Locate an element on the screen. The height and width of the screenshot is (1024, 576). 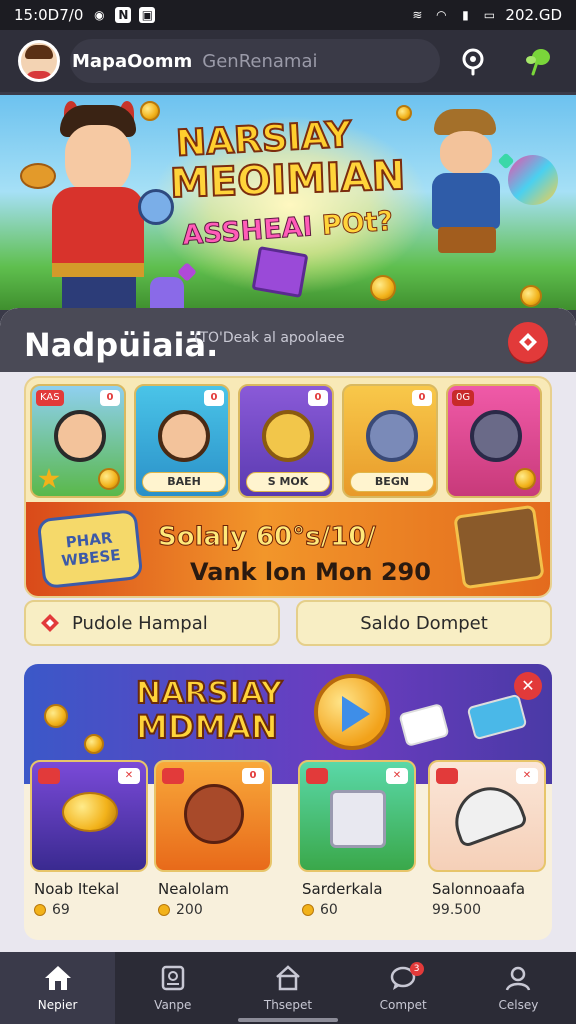
nav-item-home: Nepier is located at coordinates (58, 988).